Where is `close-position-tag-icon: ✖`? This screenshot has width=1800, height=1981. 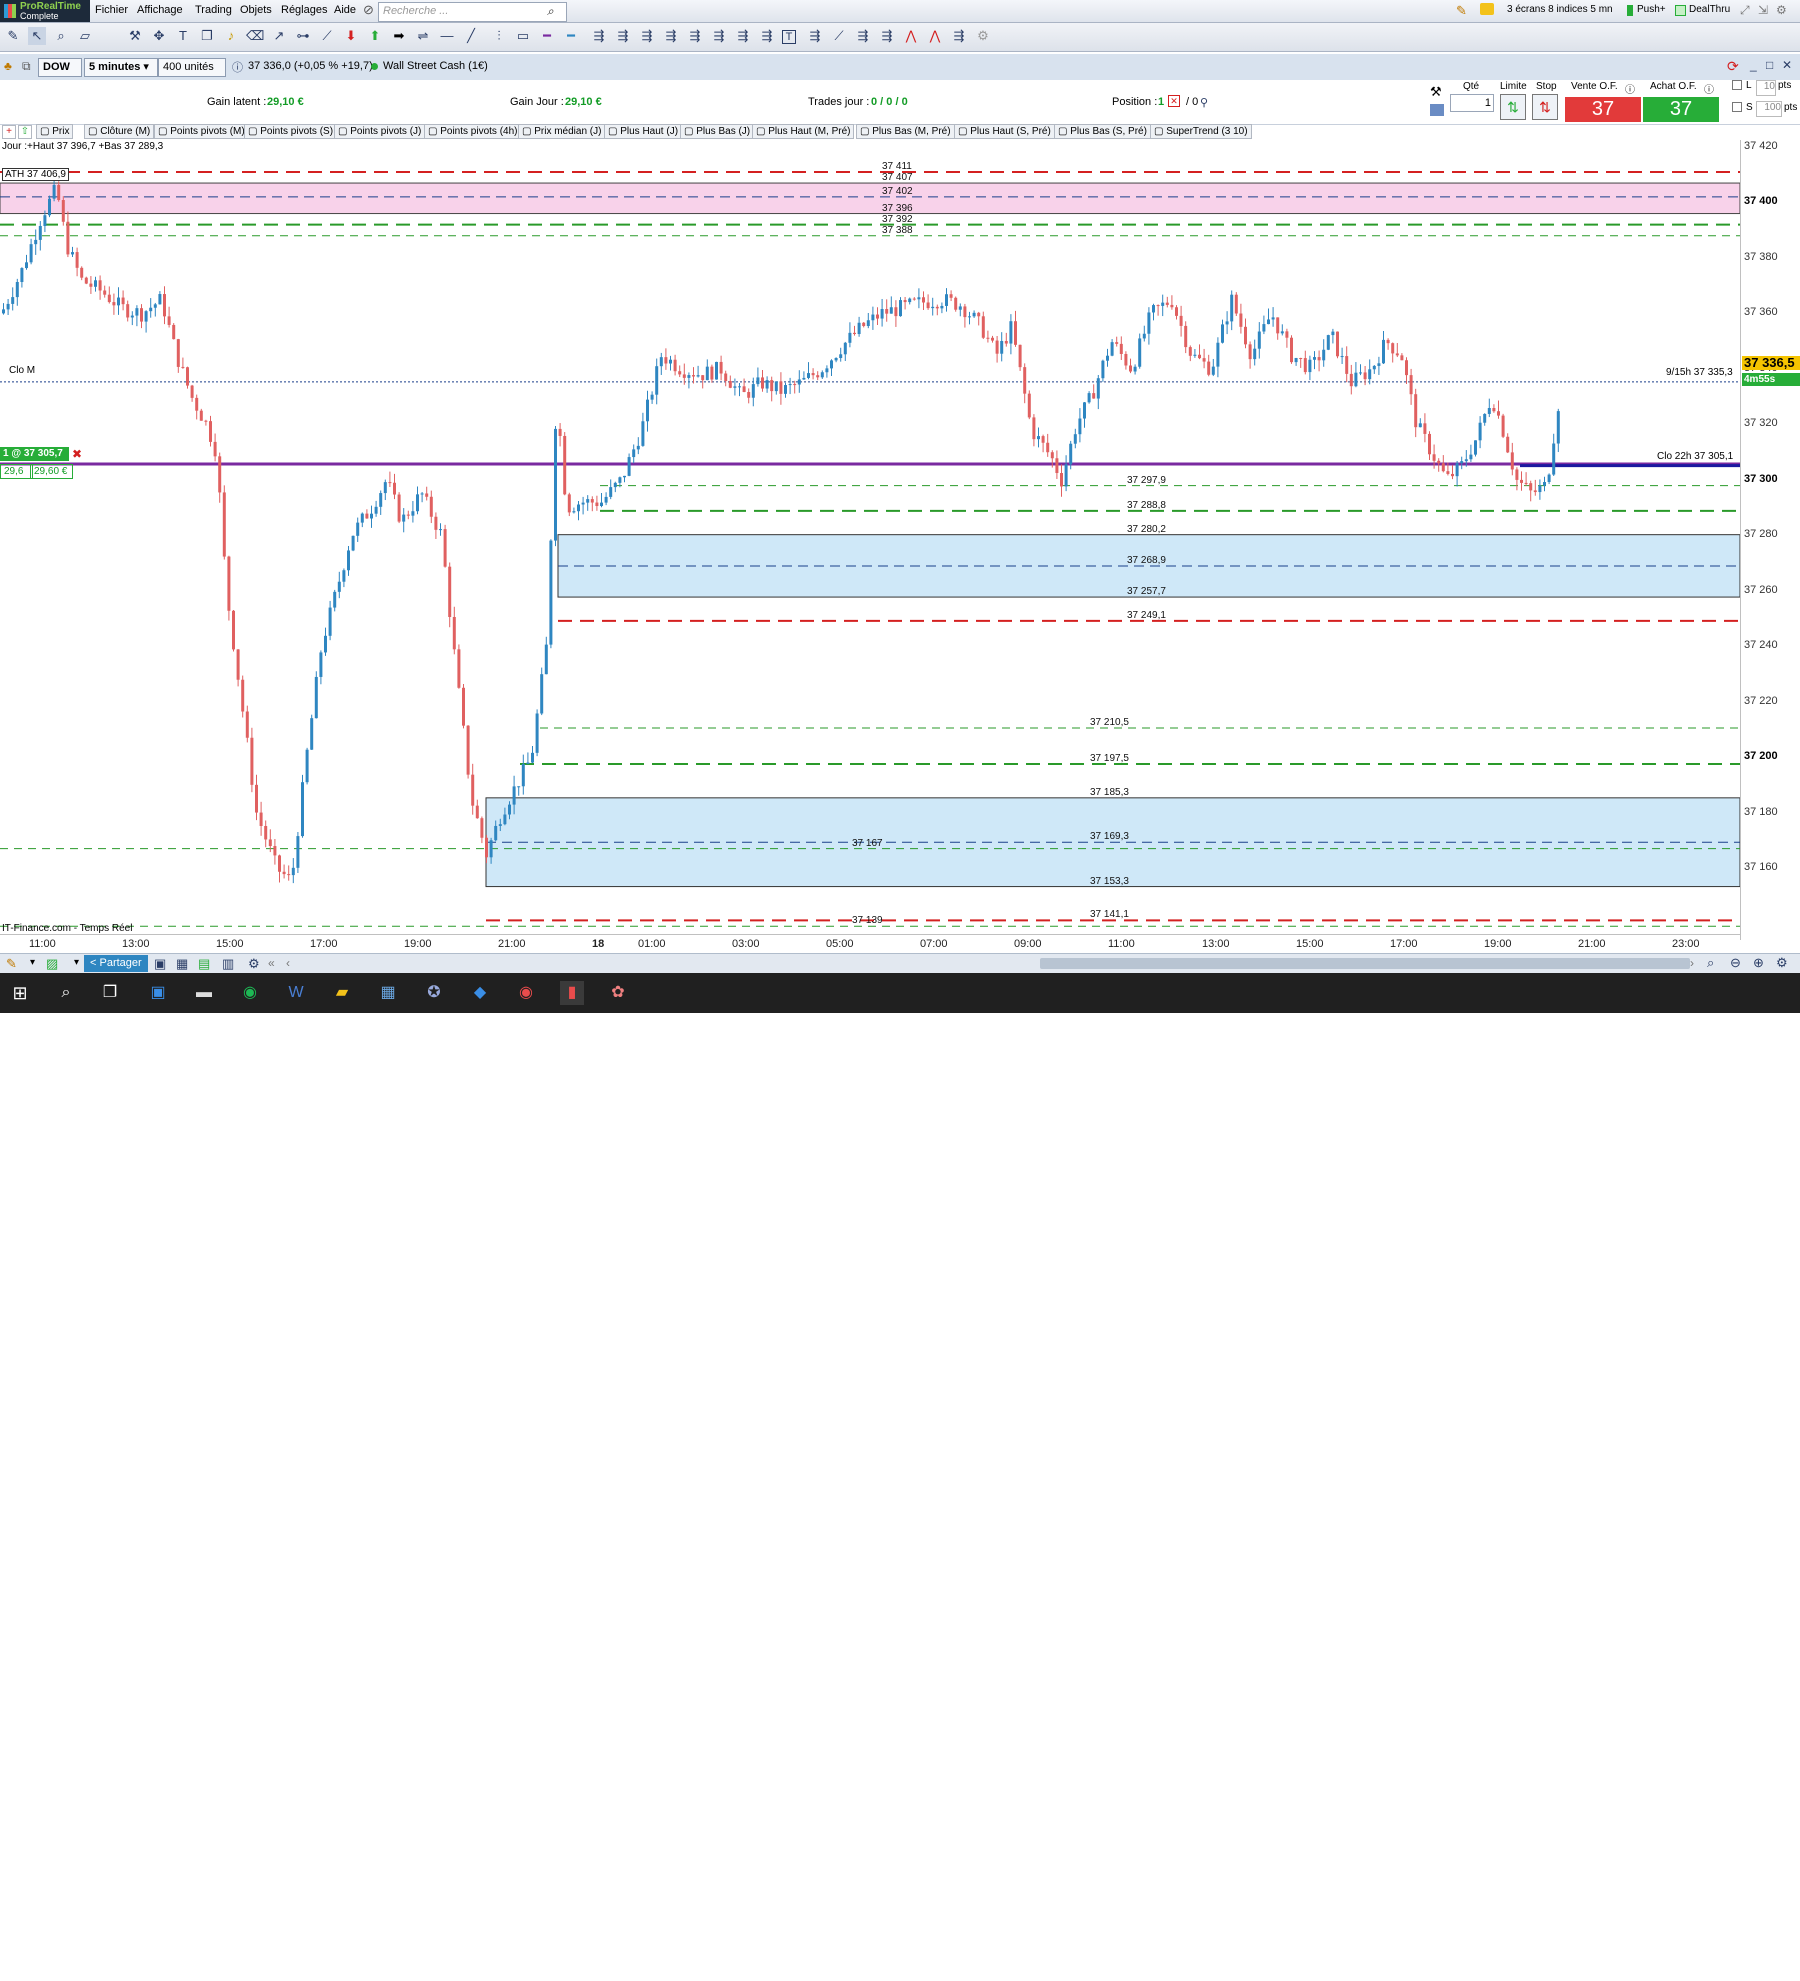 close-position-tag-icon: ✖ is located at coordinates (77, 454).